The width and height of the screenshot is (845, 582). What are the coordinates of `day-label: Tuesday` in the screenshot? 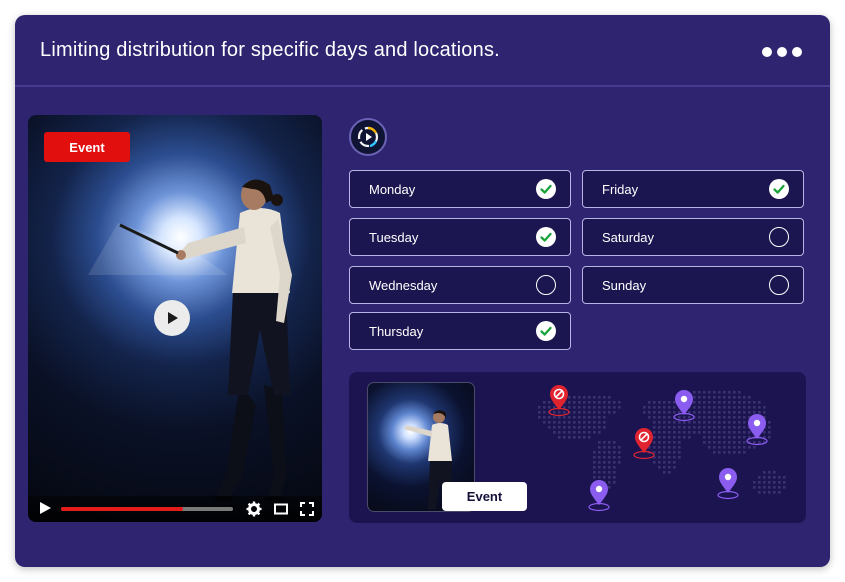 It's located at (394, 237).